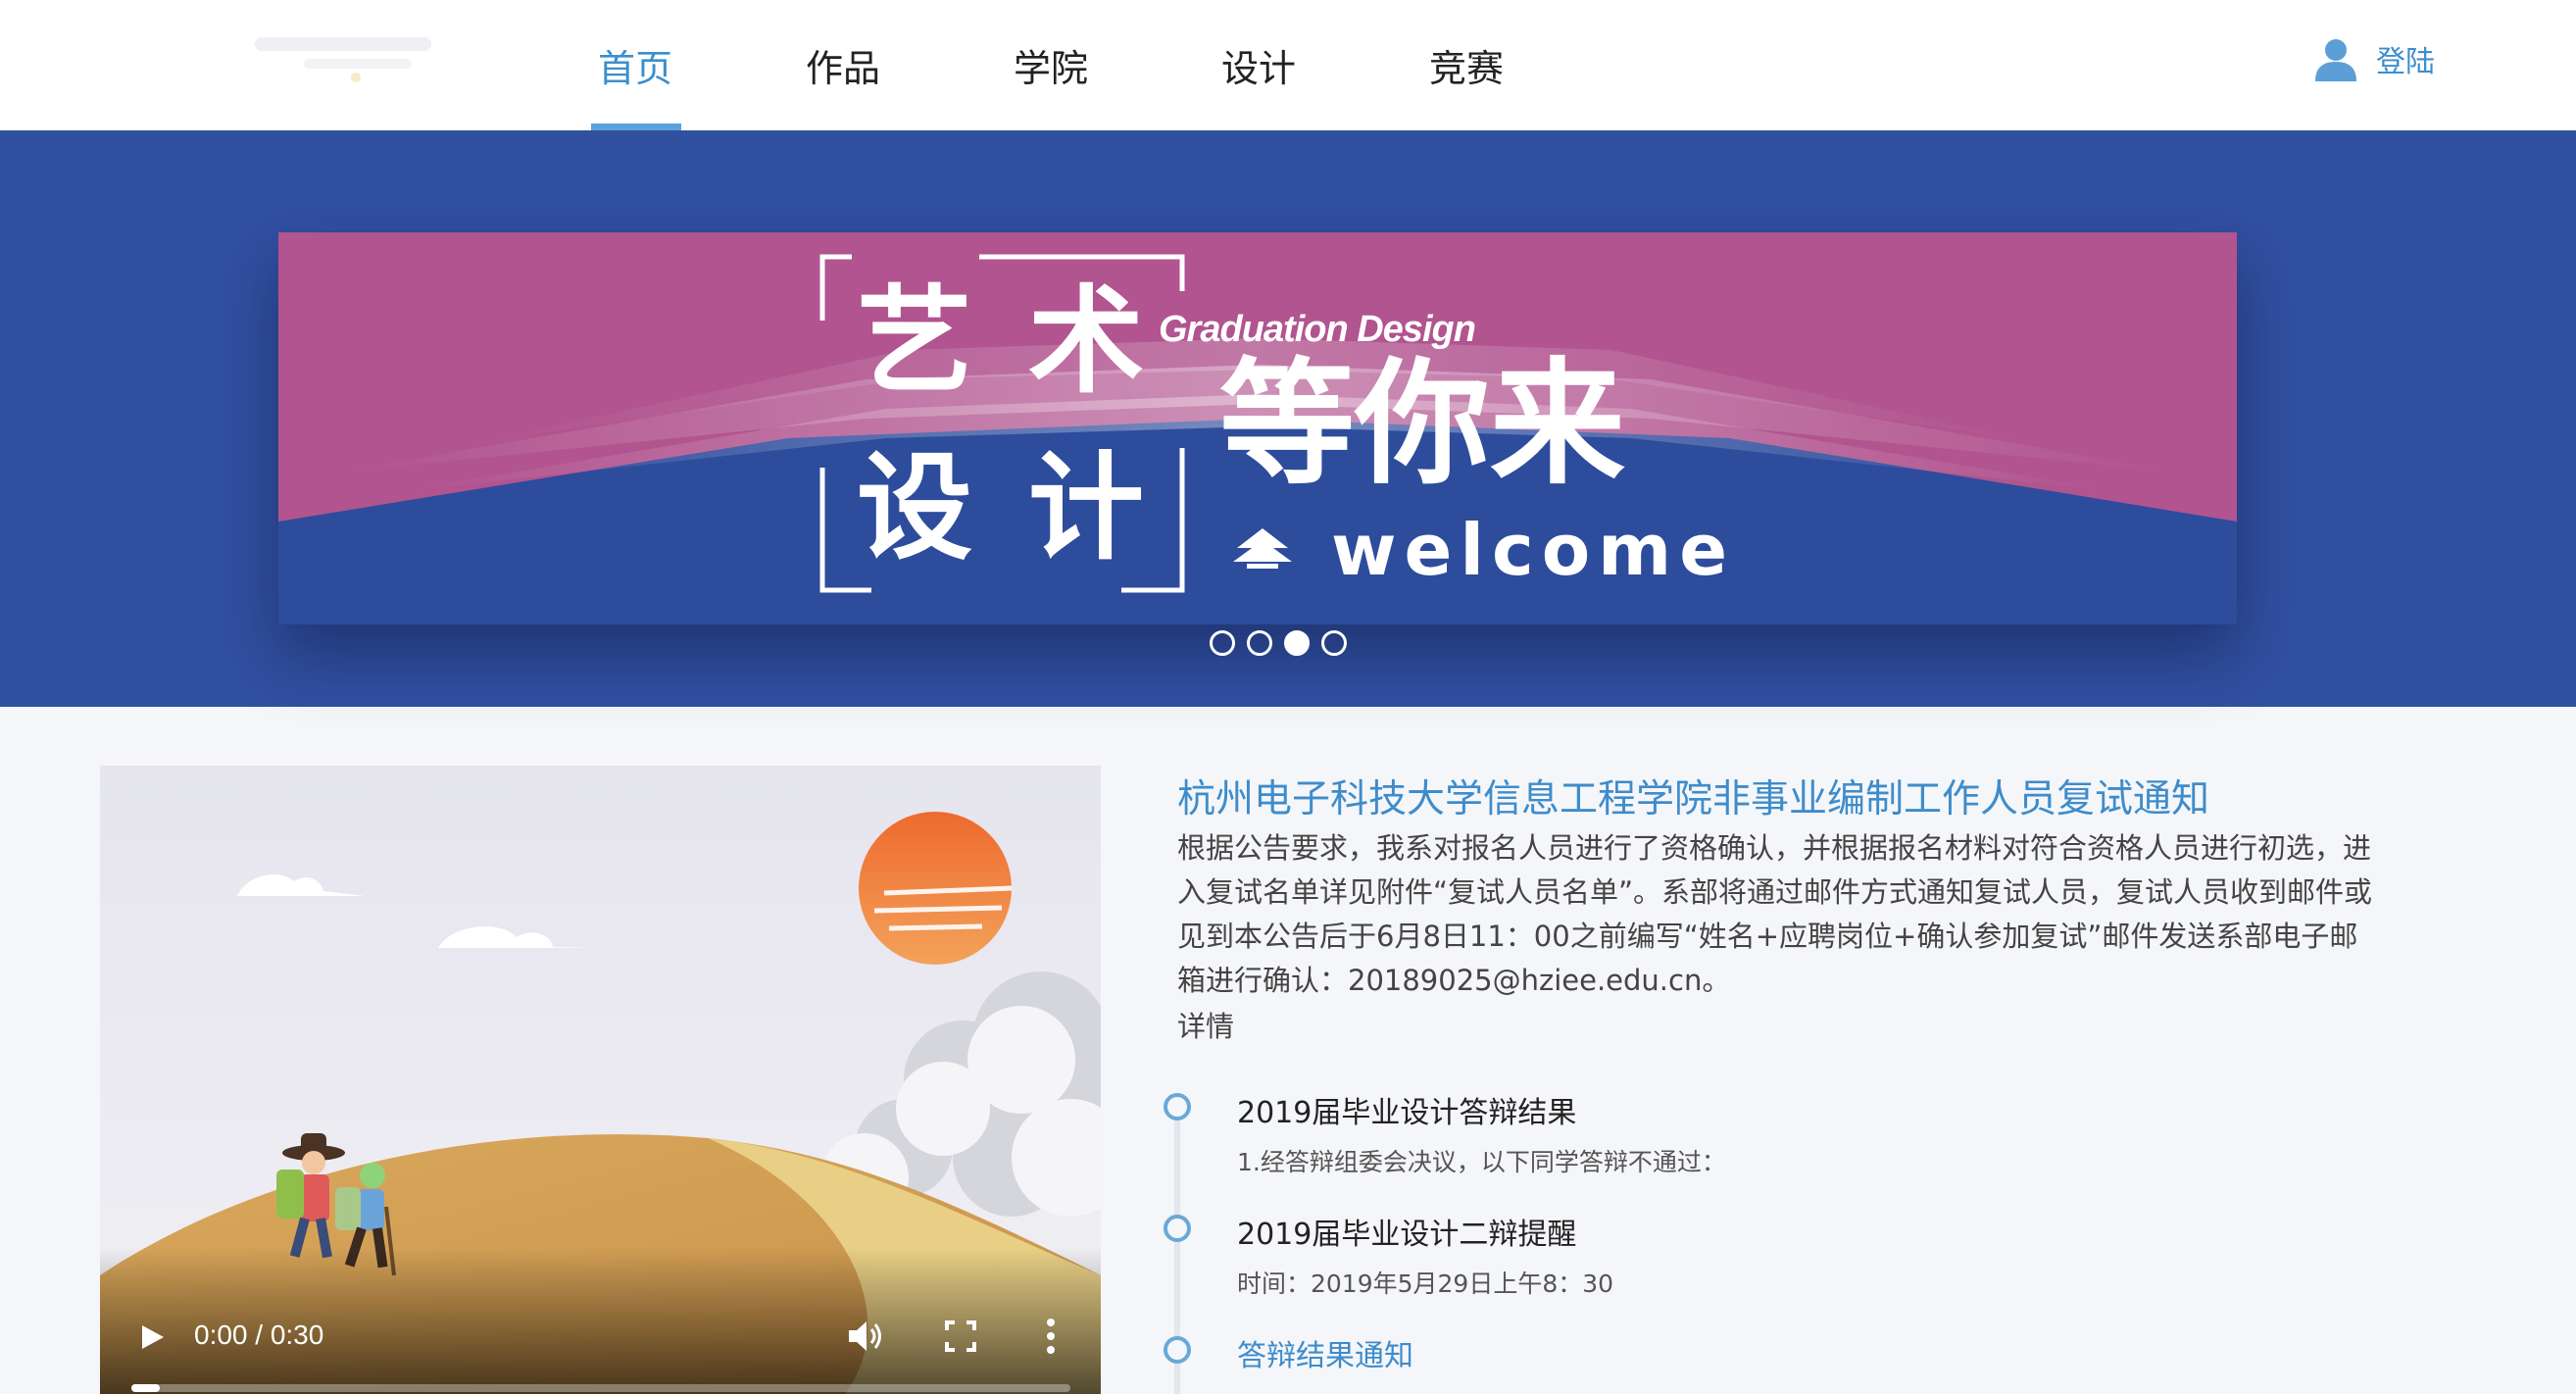  Describe the element at coordinates (152, 1337) in the screenshot. I see `play-icon` at that location.